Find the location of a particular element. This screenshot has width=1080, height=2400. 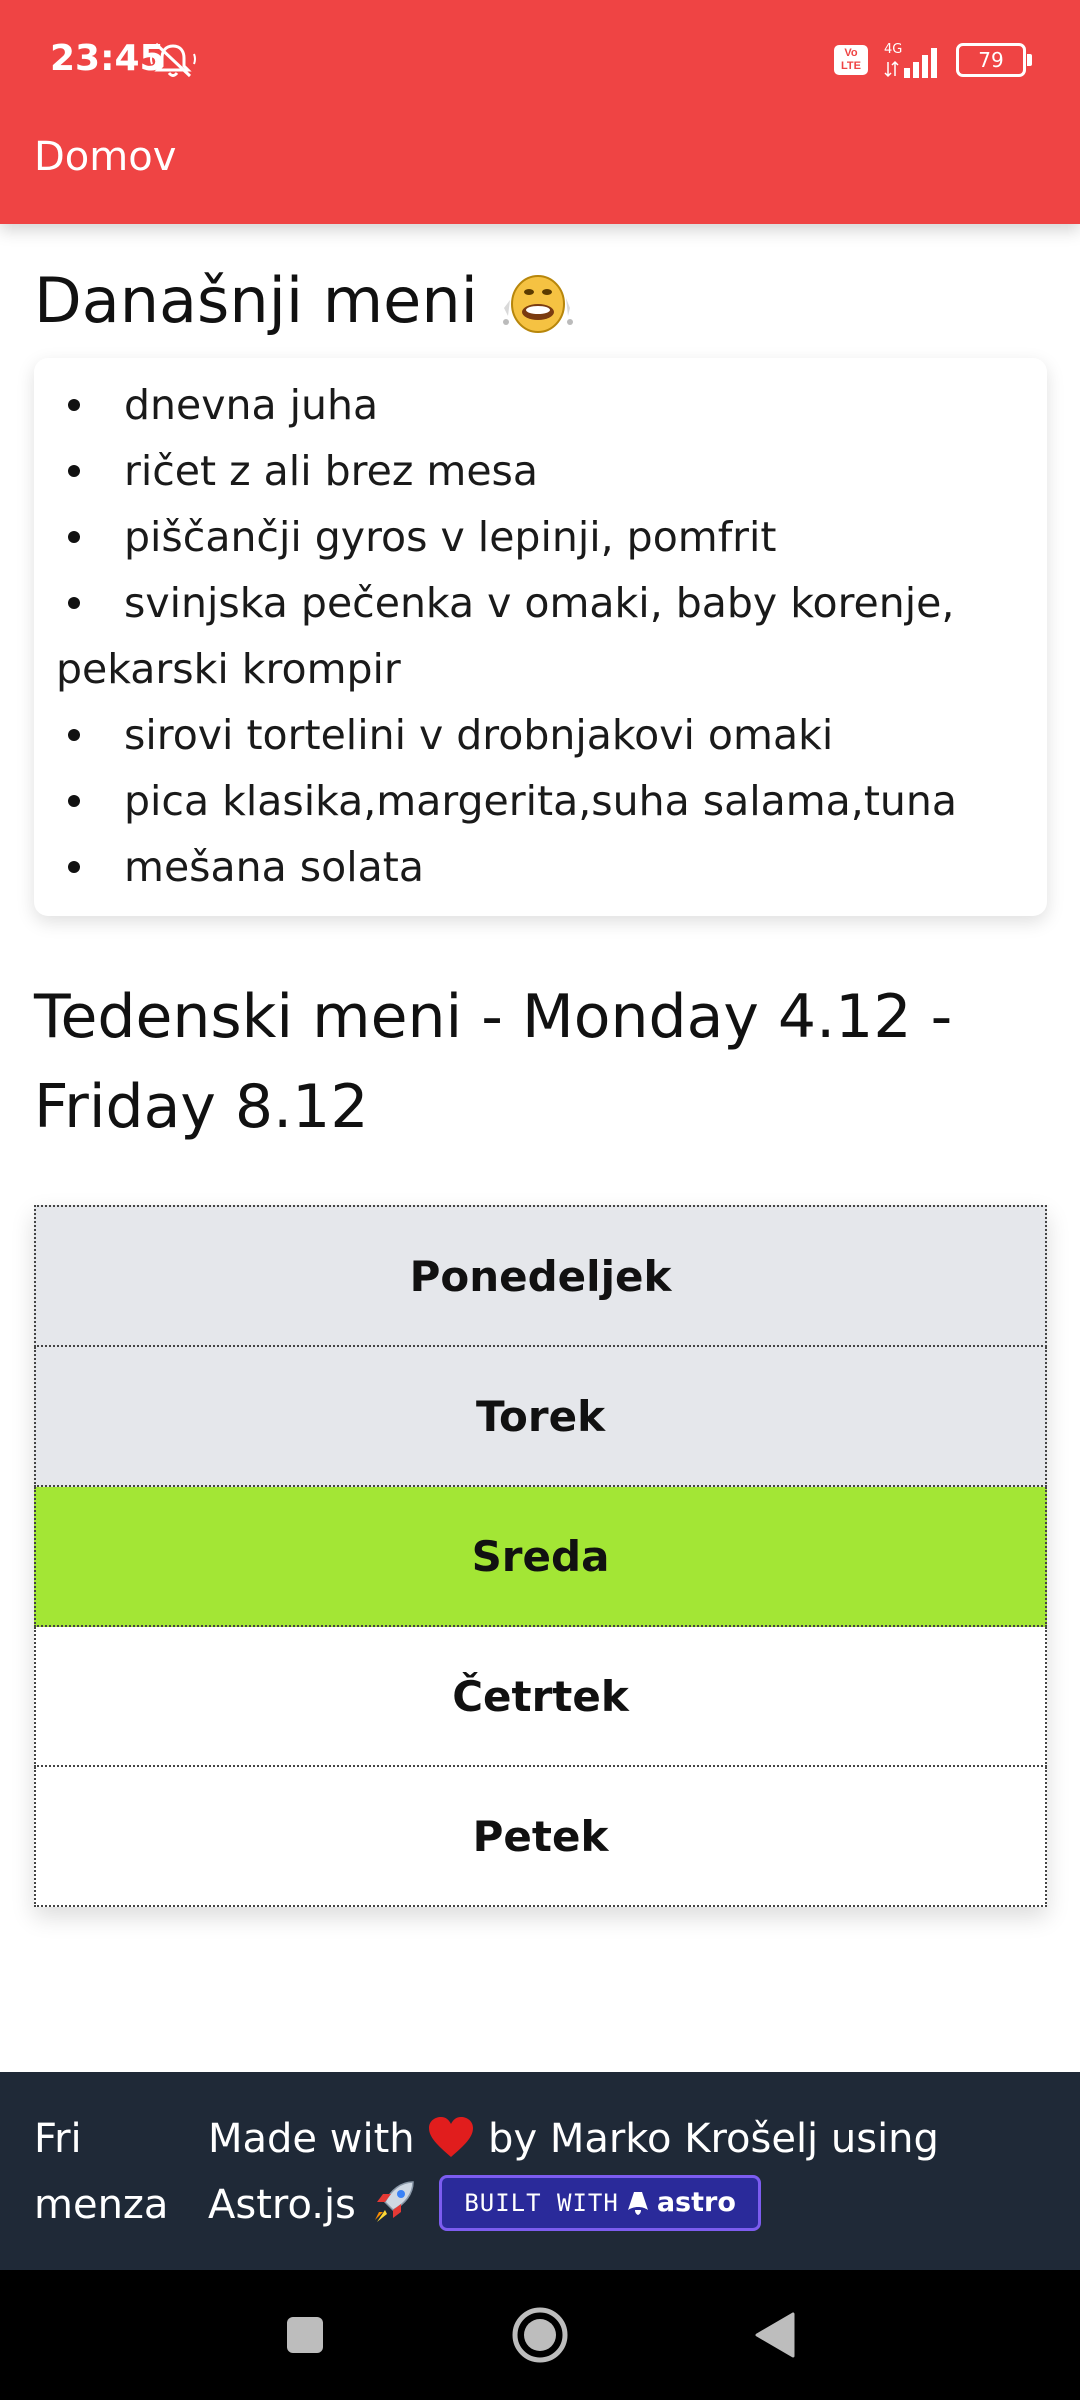

heart-icon is located at coordinates (451, 2137).